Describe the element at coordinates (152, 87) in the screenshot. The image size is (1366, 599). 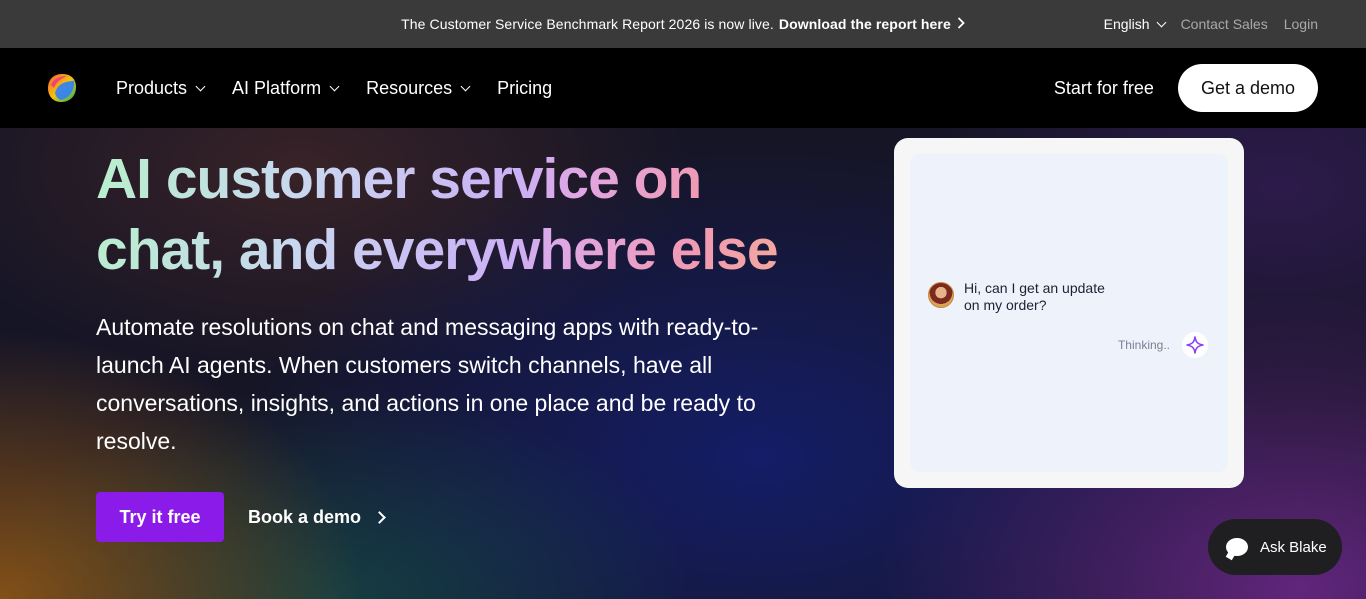
I see `nav-products-label: Products` at that location.